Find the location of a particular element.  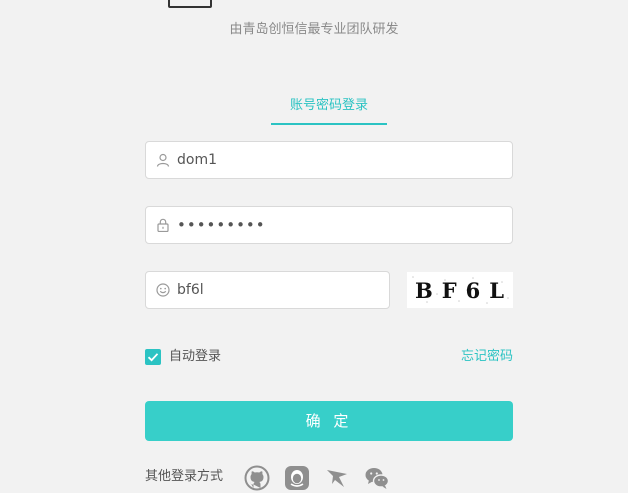

weibo-icon is located at coordinates (337, 478).